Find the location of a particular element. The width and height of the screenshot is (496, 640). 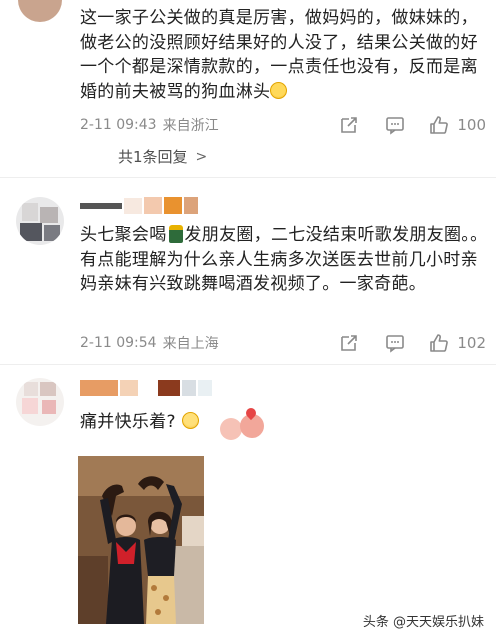

watermark: 头条 @天天娱乐扒妹 is located at coordinates (423, 622).